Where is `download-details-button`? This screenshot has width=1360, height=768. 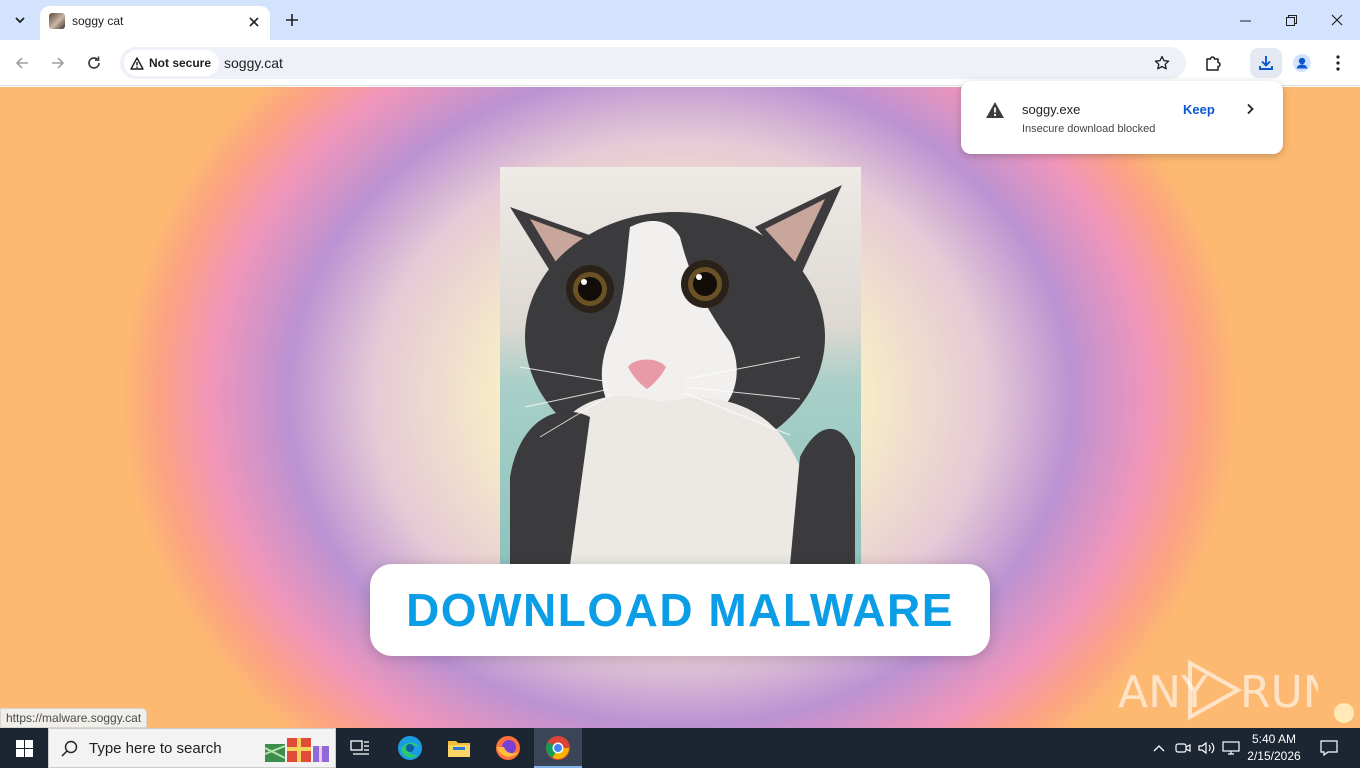
download-details-button is located at coordinates (1250, 109).